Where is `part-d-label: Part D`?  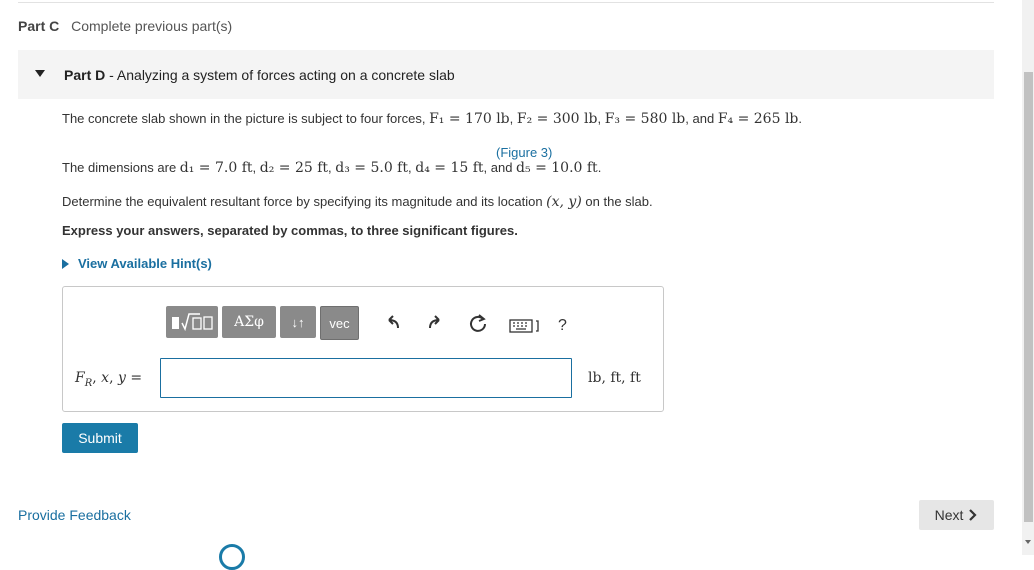
part-d-label: Part D is located at coordinates (85, 75).